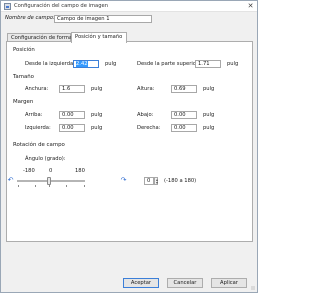  I want to click on width-label: Anchura:, so click(37, 89).